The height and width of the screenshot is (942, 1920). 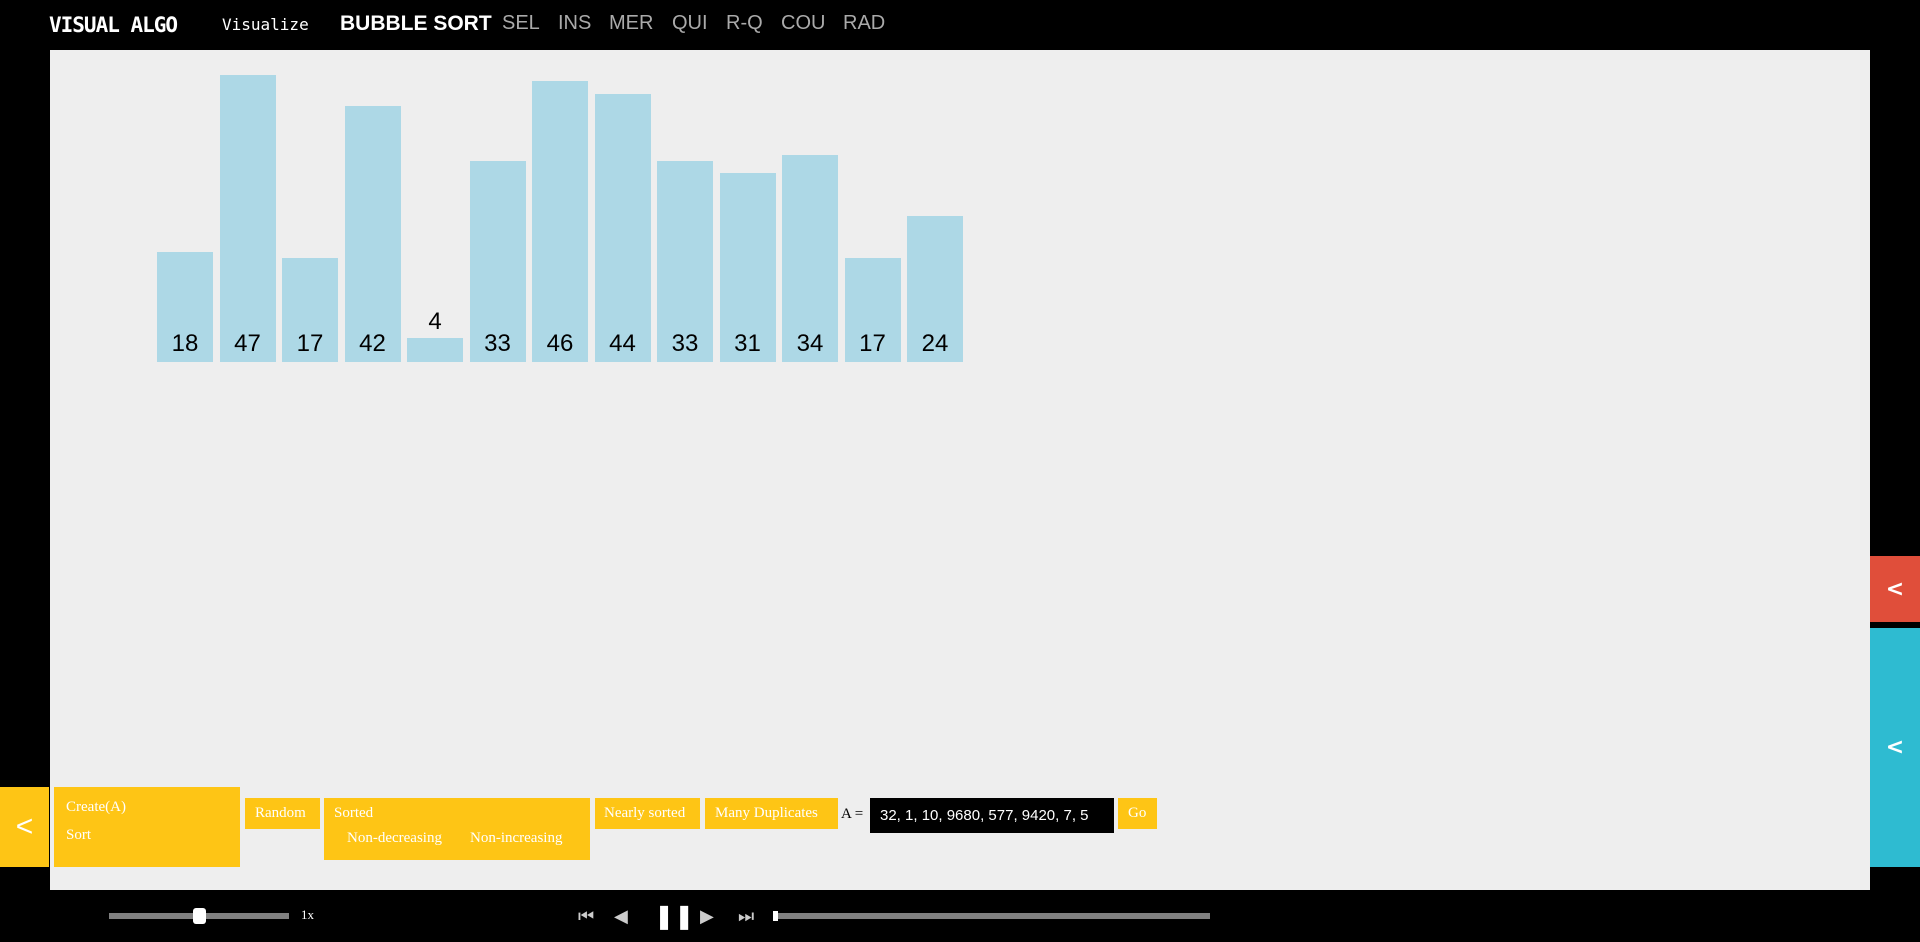 I want to click on go-button: Go, so click(x=1137, y=813).